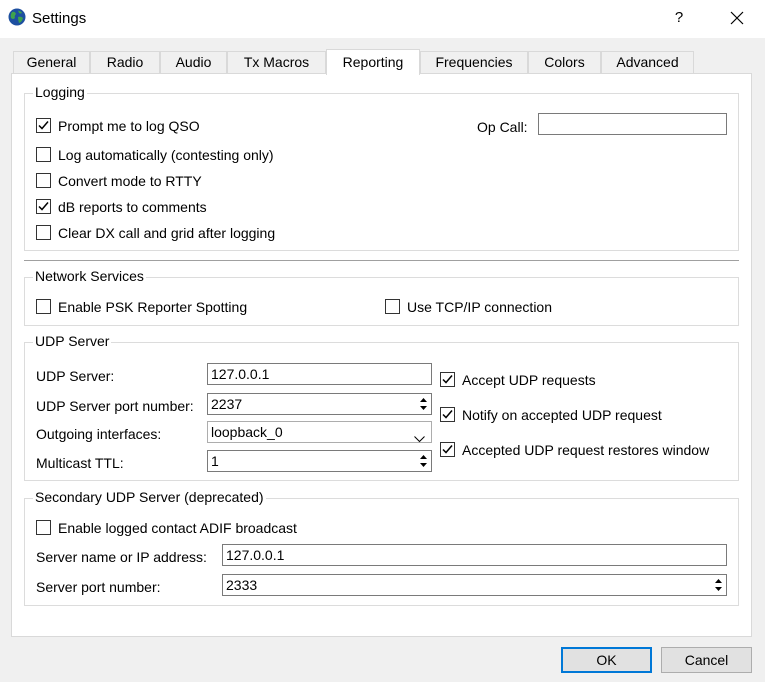  I want to click on chevron-down-icon, so click(419, 438).